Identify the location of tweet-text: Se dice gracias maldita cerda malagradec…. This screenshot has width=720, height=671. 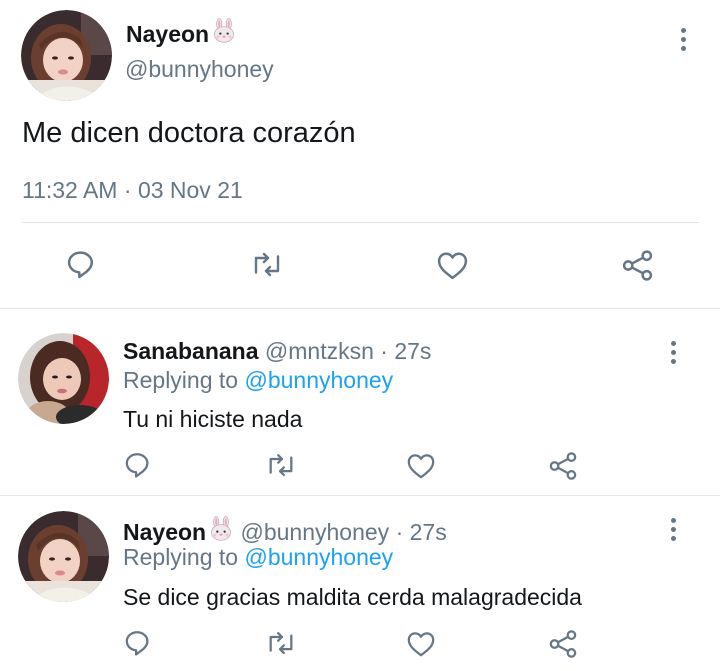
(352, 597).